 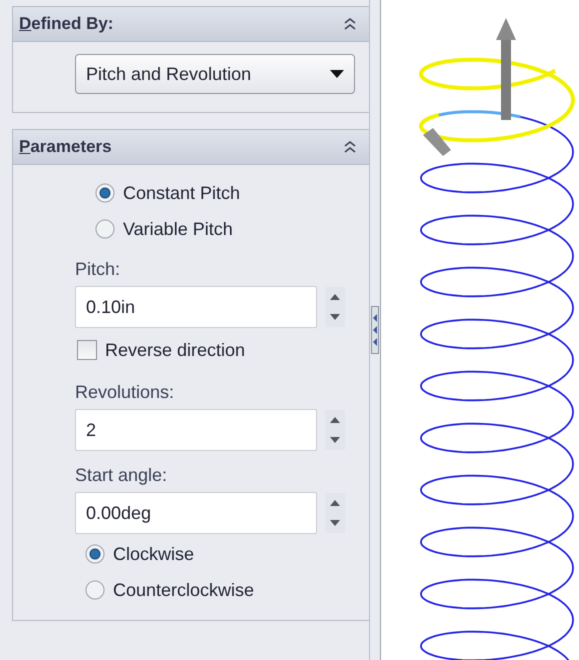 I want to click on caret-icon, so click(x=337, y=74).